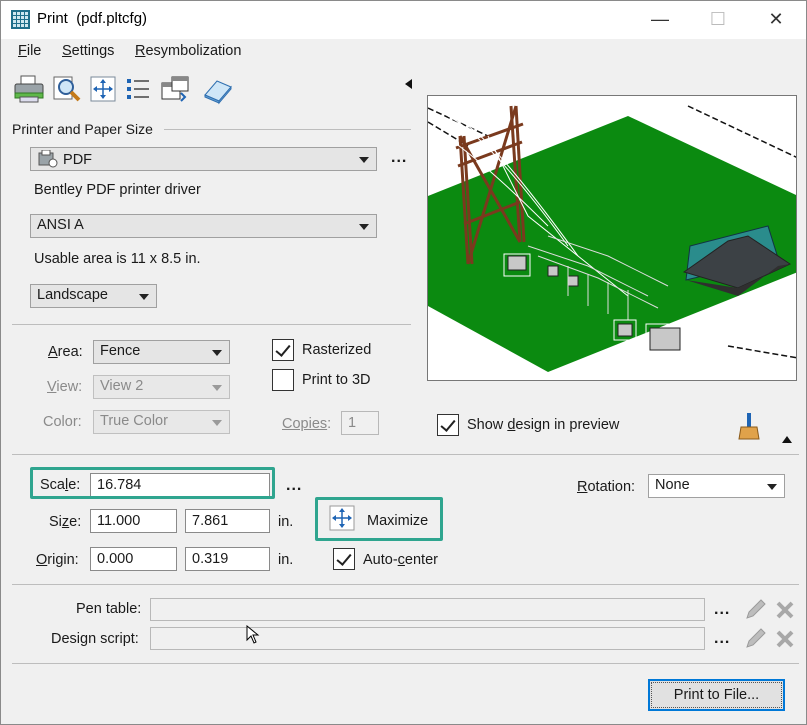 The image size is (807, 725). I want to click on copies-input: 1, so click(360, 423).